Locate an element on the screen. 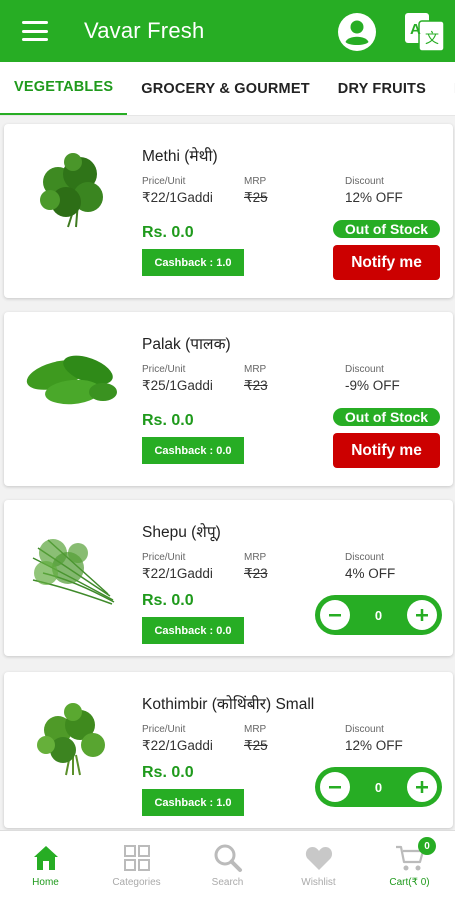 This screenshot has height=900, width=455. nav-cart-label: Cart(₹ 0) is located at coordinates (409, 882).